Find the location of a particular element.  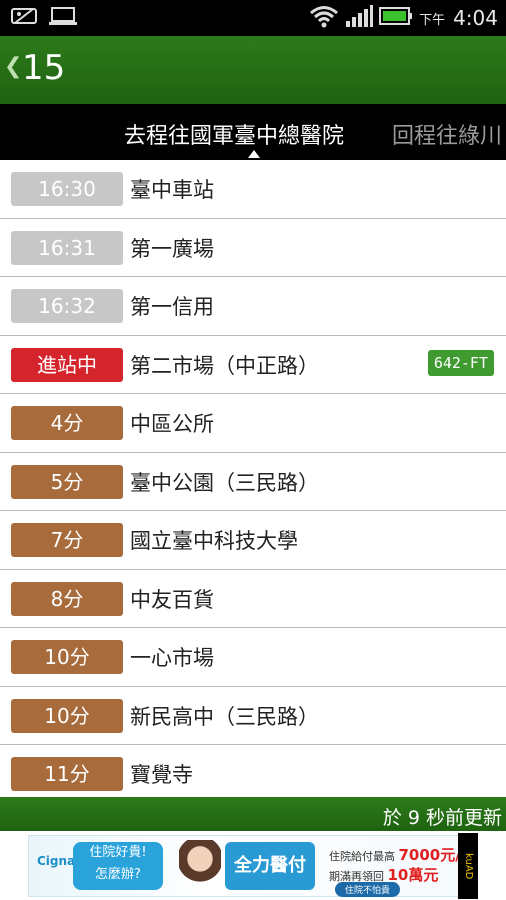

app-bar: ❮ 15 is located at coordinates (253, 70).